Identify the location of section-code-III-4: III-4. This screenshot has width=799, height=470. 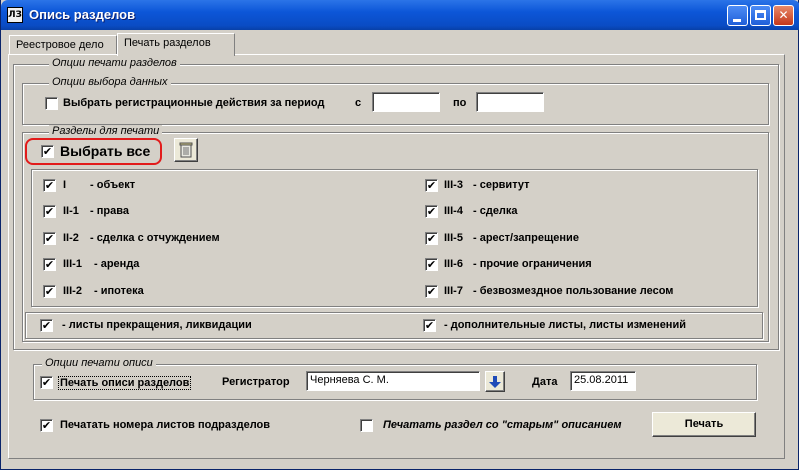
(453, 211).